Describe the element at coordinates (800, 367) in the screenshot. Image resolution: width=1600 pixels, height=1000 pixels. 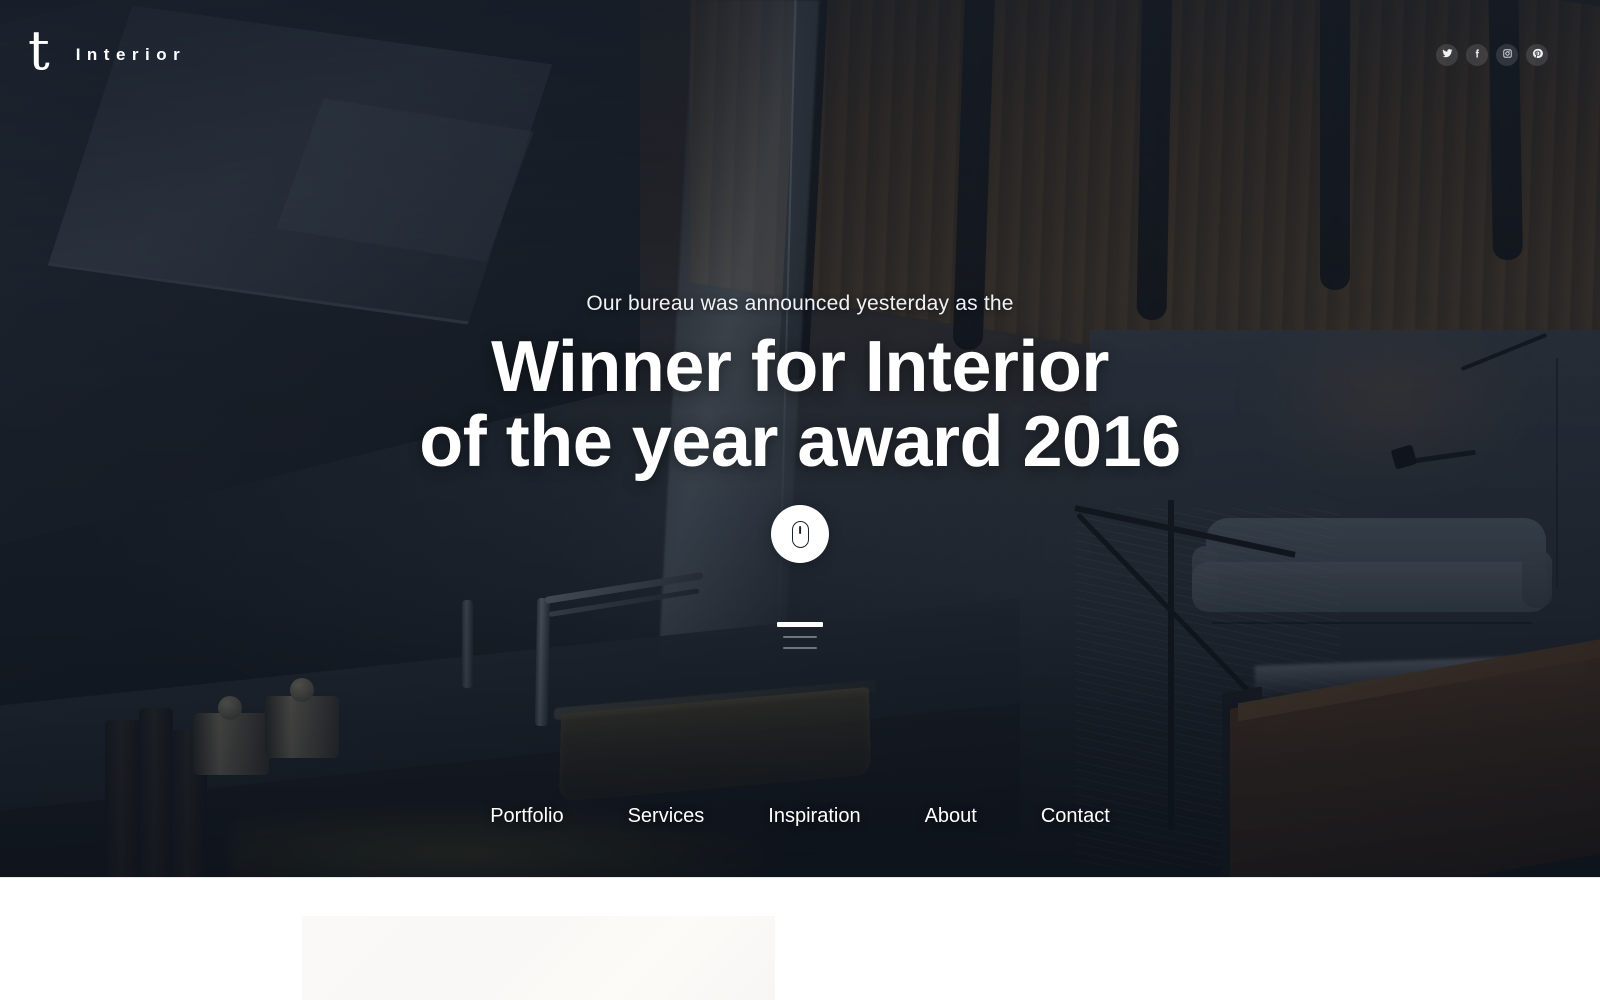
I see `headline-line-1: Winner for Interior` at that location.